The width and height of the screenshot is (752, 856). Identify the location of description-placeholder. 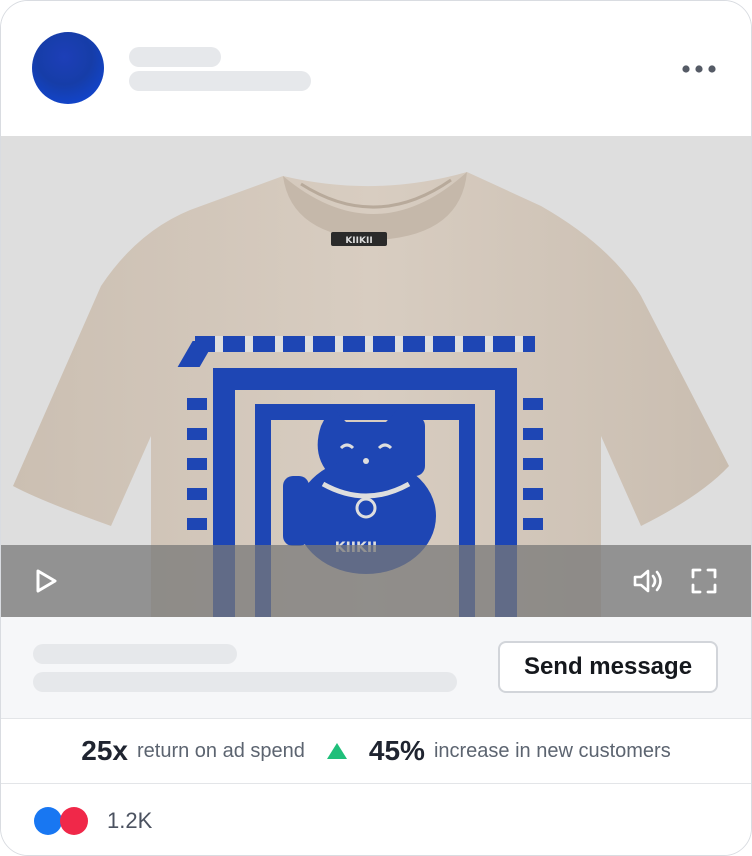
(245, 682).